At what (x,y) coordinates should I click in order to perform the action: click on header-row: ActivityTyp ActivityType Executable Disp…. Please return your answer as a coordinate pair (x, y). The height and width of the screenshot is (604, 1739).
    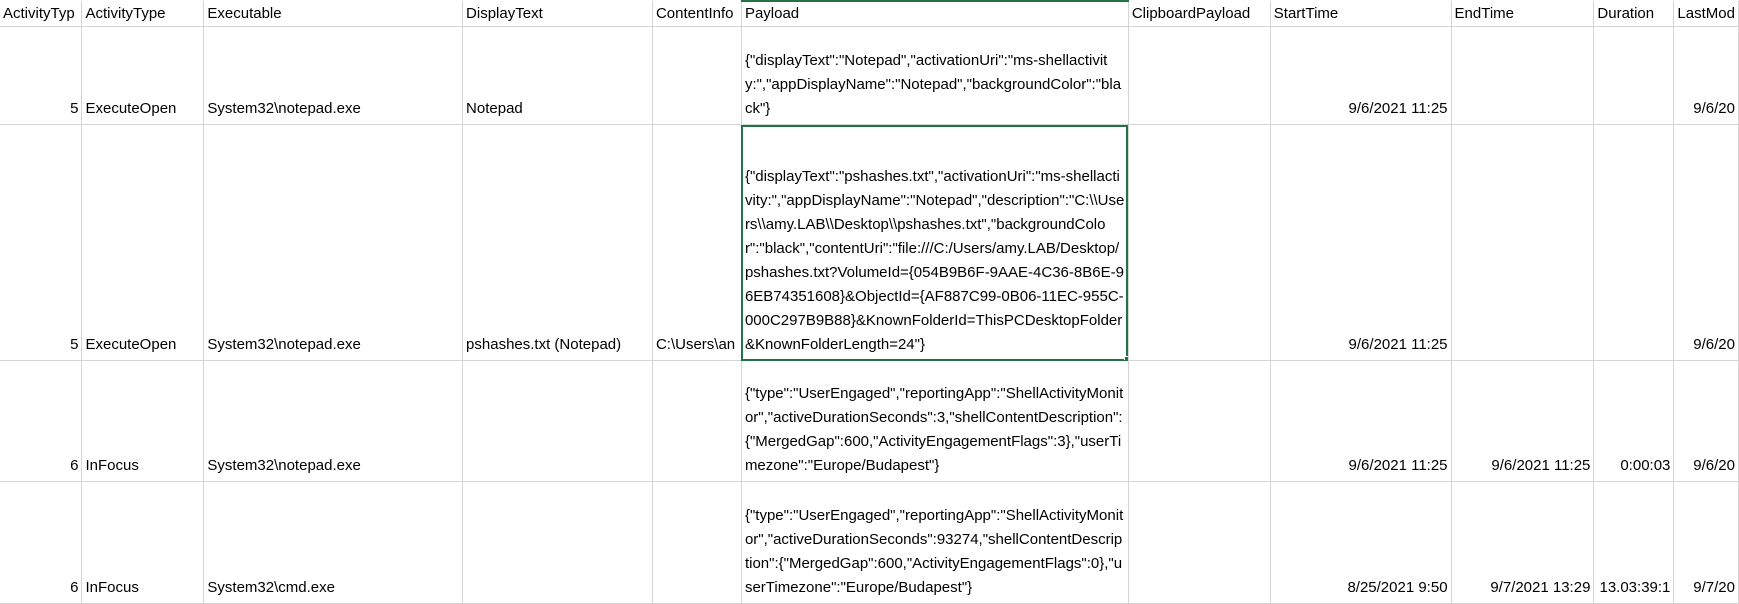
    Looking at the image, I should click on (869, 13).